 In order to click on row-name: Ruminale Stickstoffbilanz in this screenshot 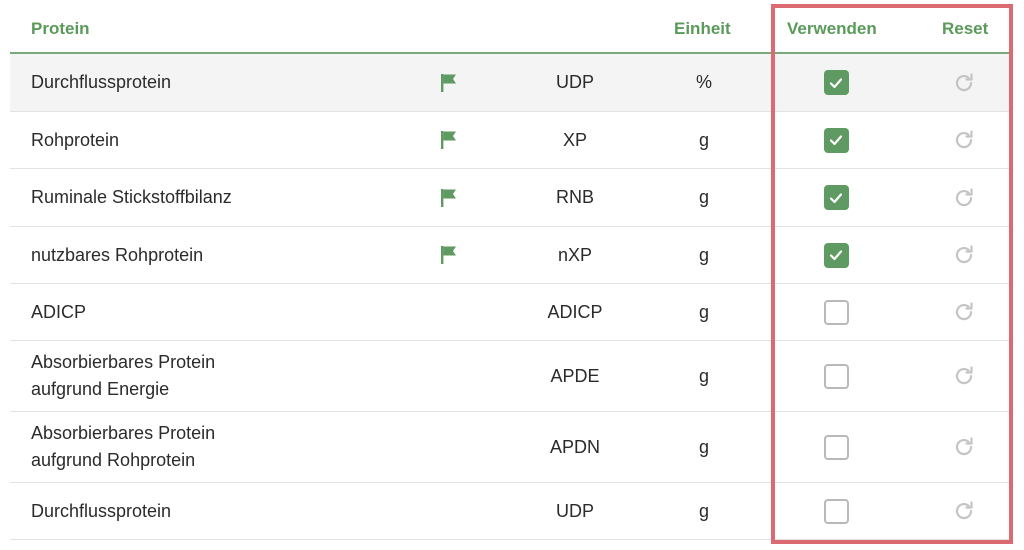, I will do `click(131, 197)`.